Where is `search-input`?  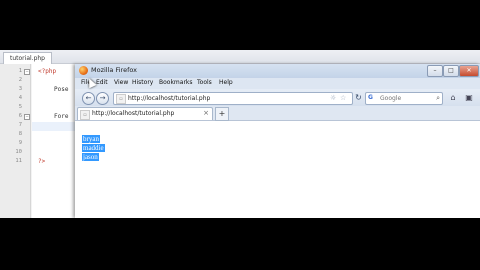 search-input is located at coordinates (405, 98).